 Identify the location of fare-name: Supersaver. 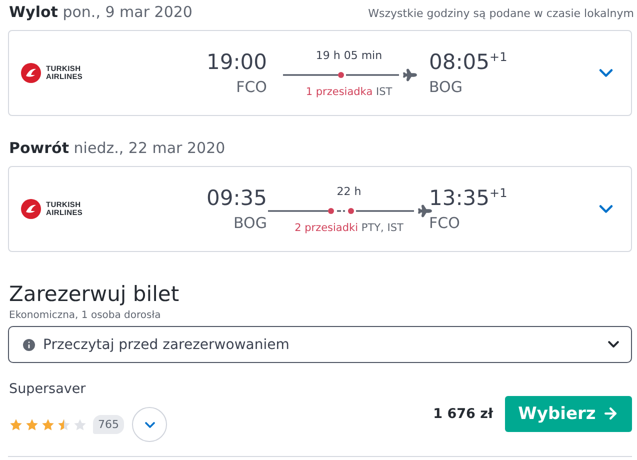
(48, 389).